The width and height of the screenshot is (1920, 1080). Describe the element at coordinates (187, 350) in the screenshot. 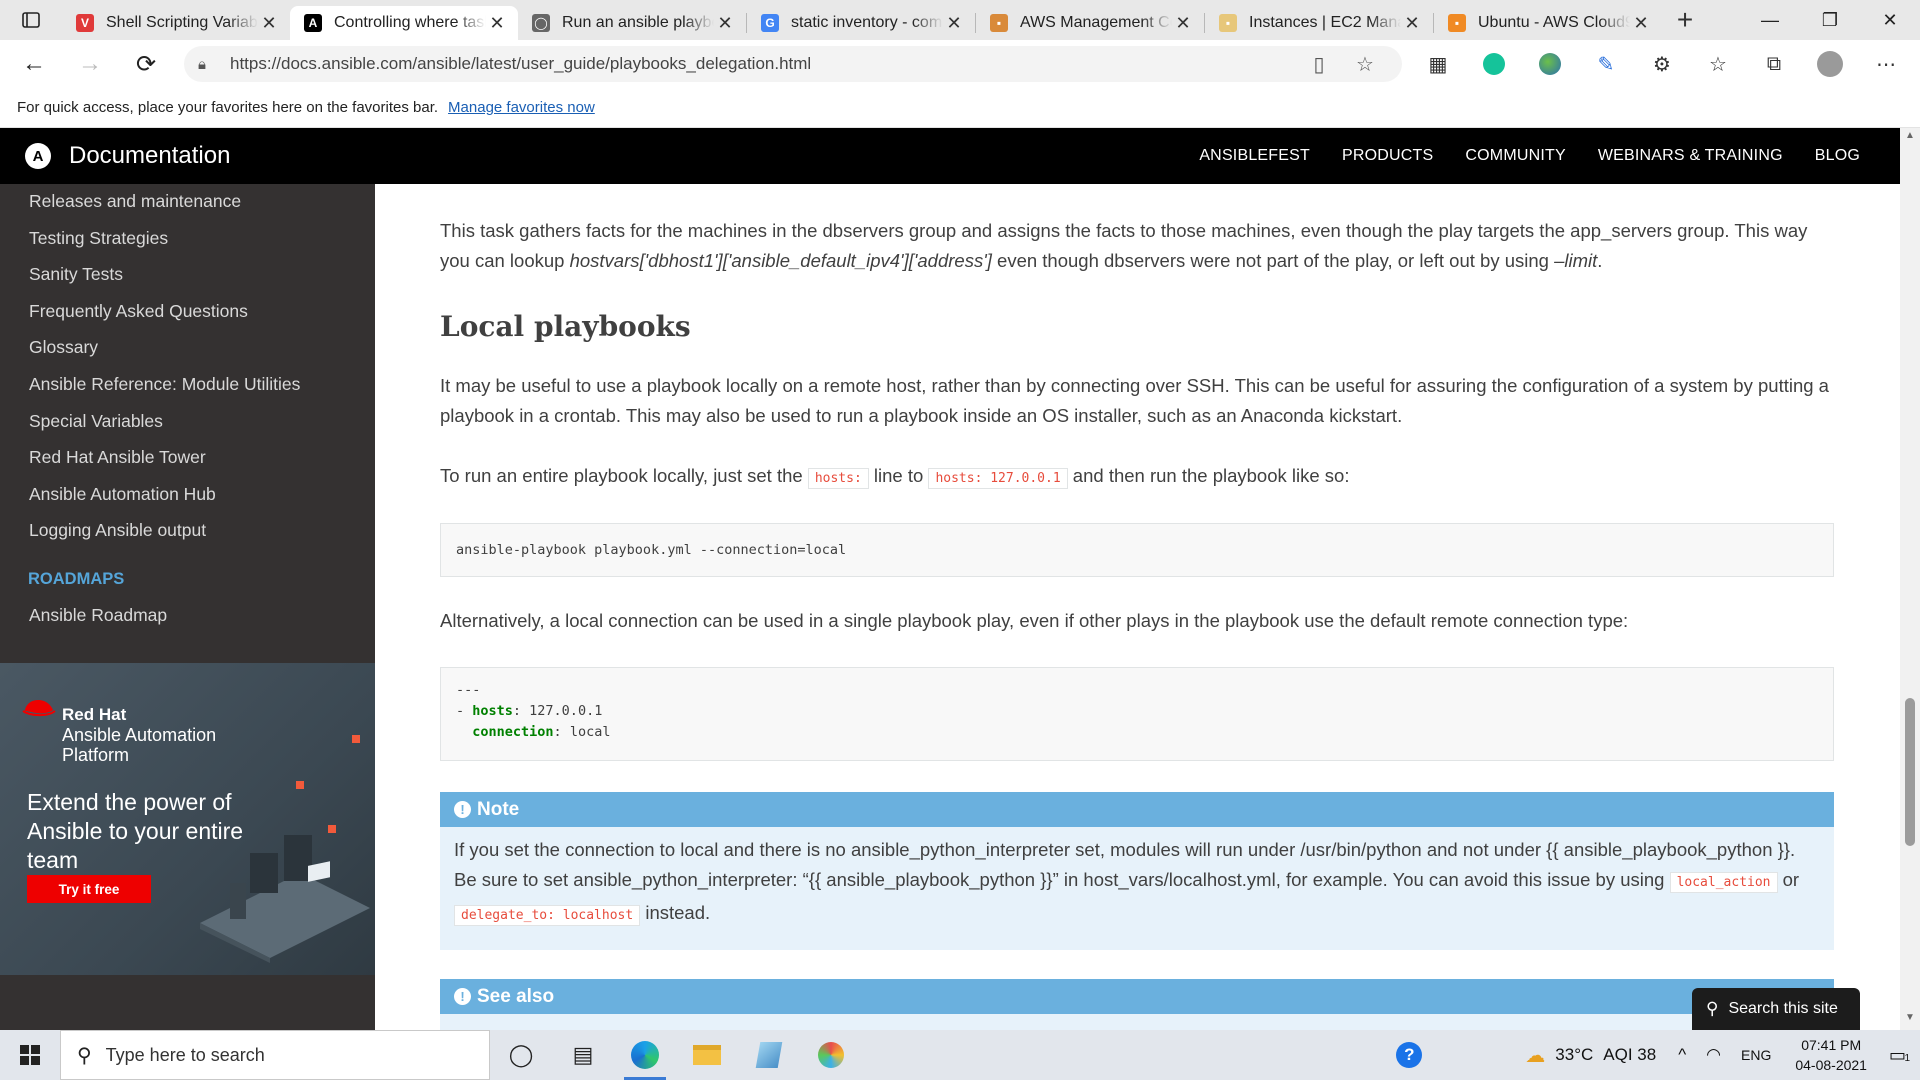

I see `sidebar-nav-item: Glossary` at that location.